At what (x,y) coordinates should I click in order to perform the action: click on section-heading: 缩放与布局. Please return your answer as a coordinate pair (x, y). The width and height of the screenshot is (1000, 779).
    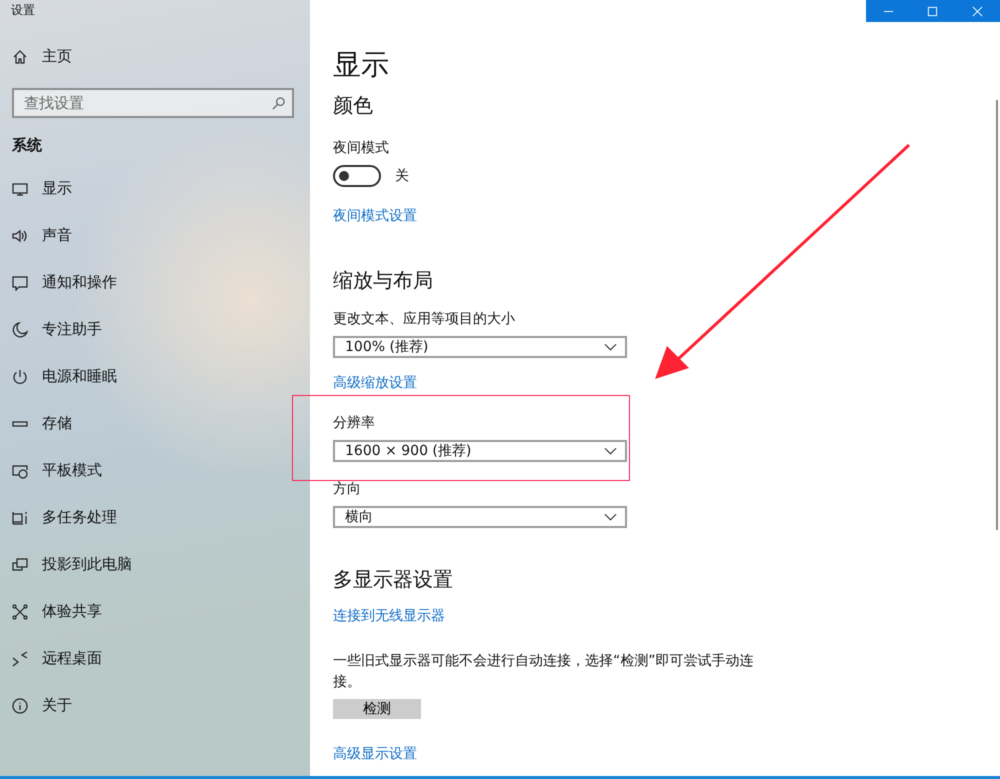
    Looking at the image, I should click on (383, 280).